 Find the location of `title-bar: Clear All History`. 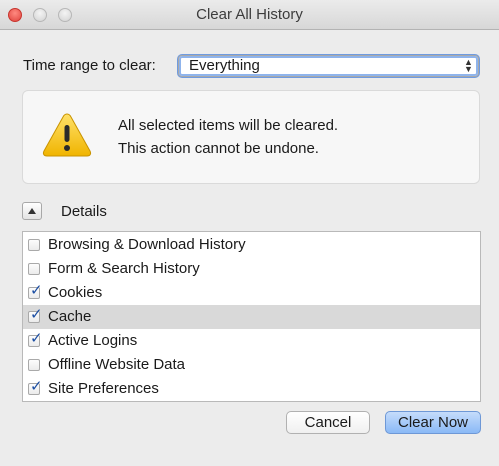

title-bar: Clear All History is located at coordinates (249, 15).